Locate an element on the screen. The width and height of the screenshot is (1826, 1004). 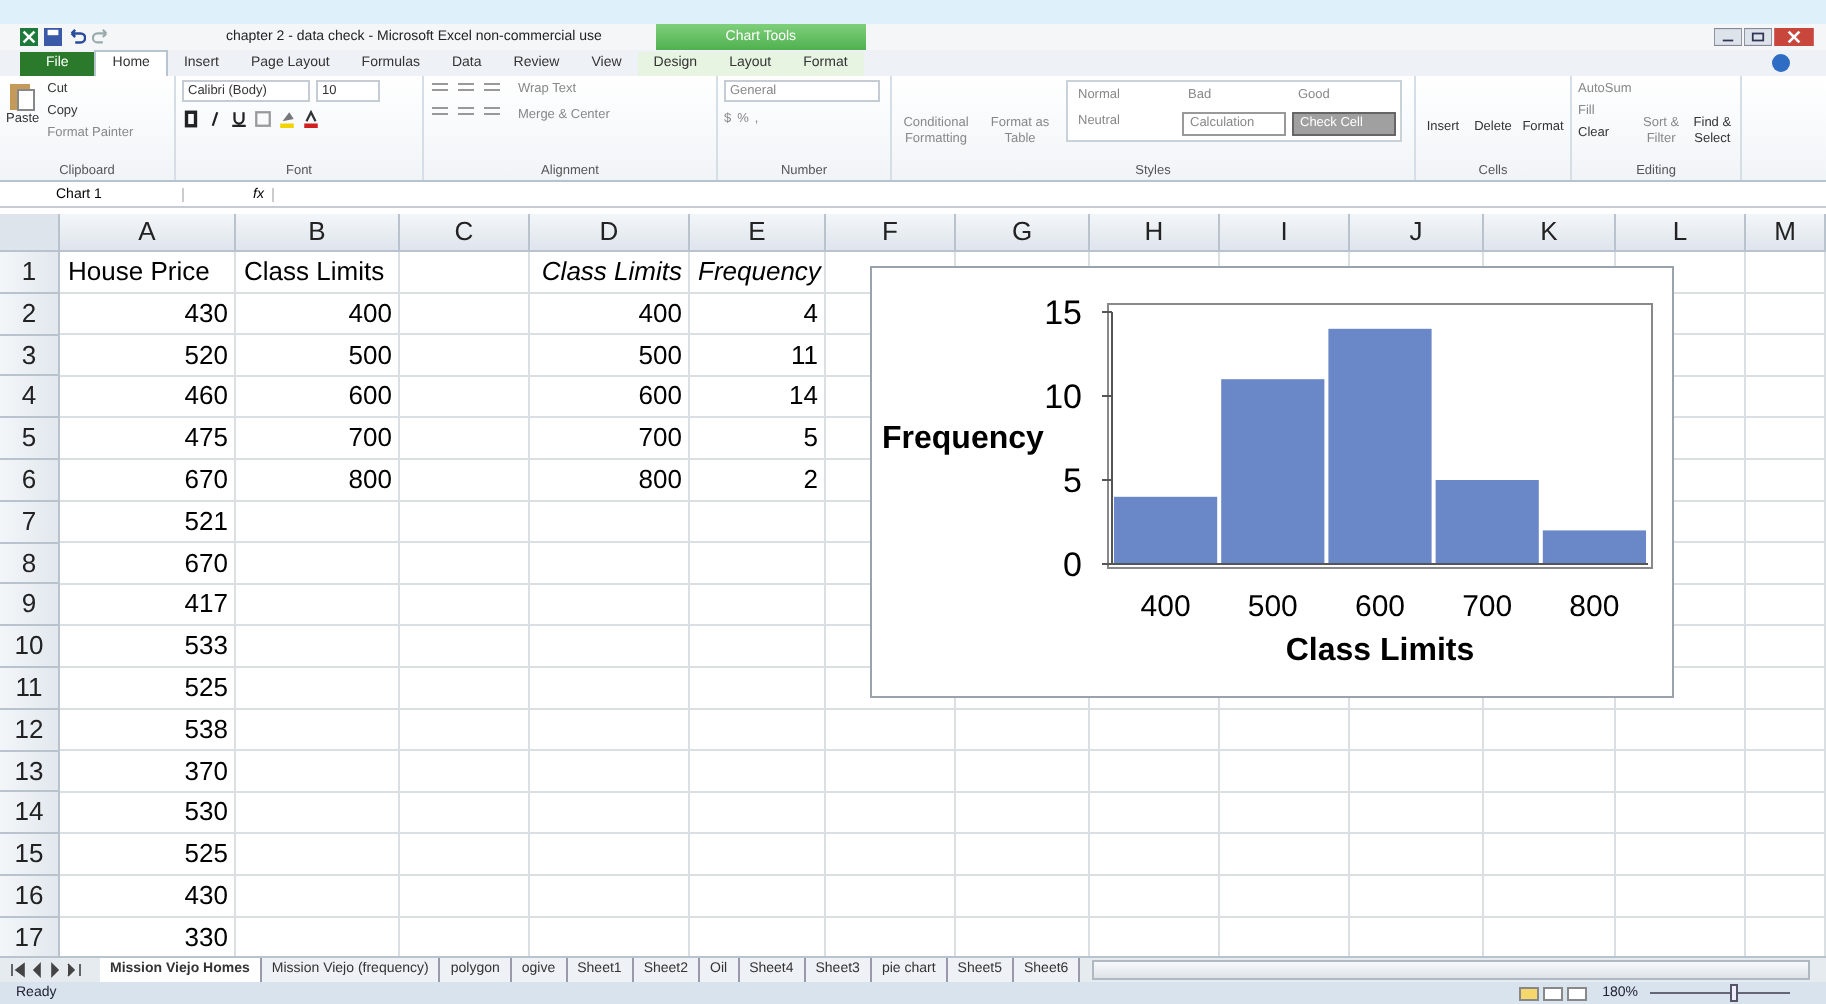
row-header: 2 is located at coordinates (30, 314).